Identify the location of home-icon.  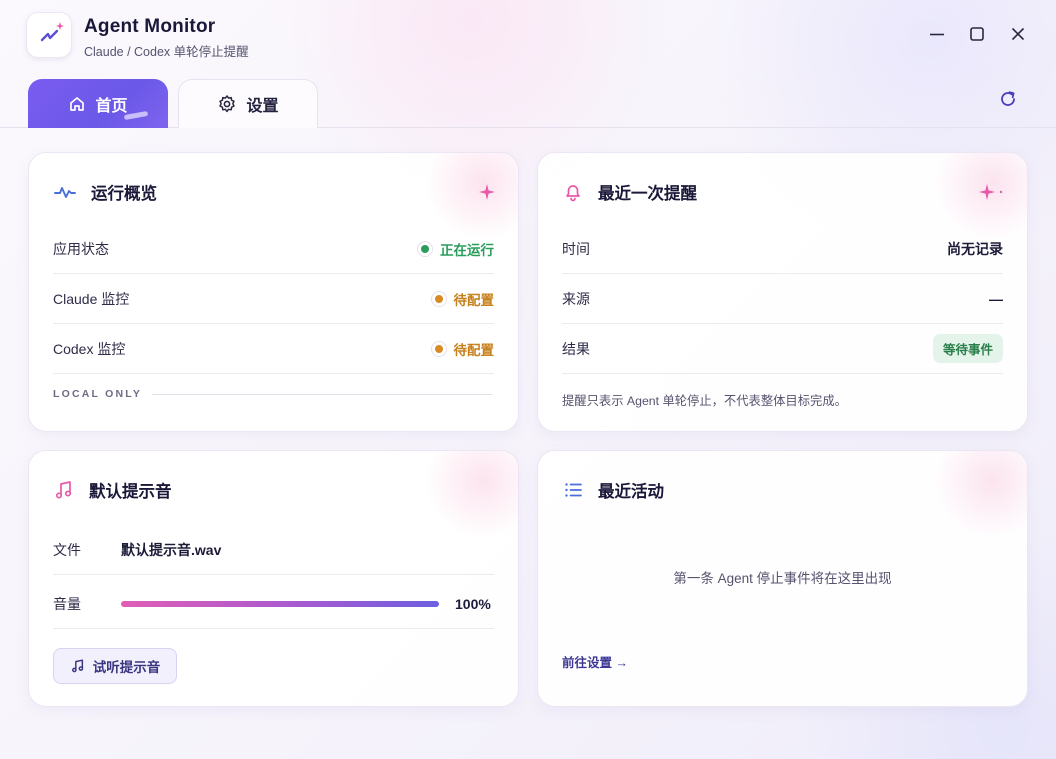
(77, 103).